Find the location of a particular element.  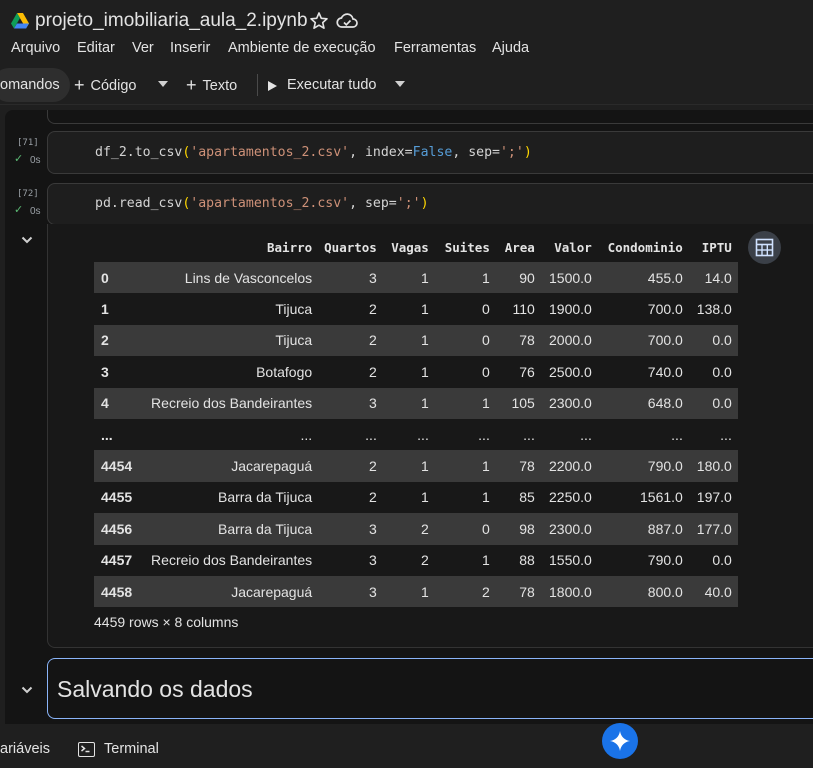

table-cell: 78 is located at coordinates (518, 340).